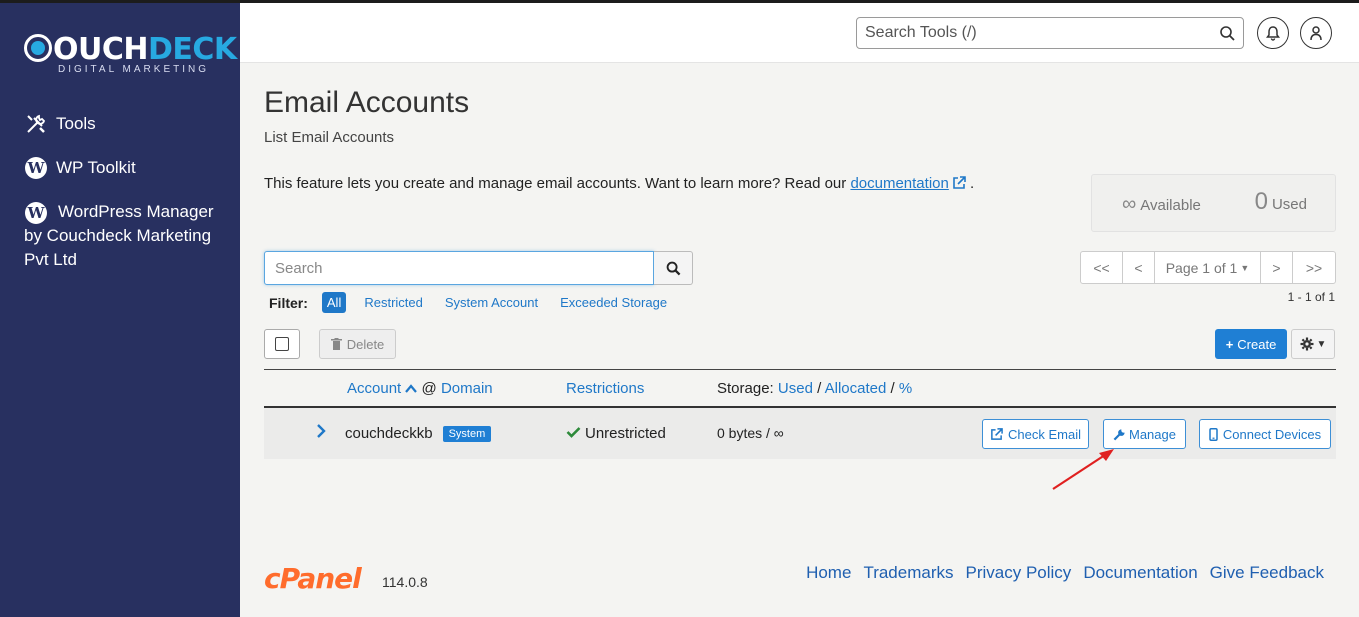  I want to click on expand-row-icon, so click(321, 433).